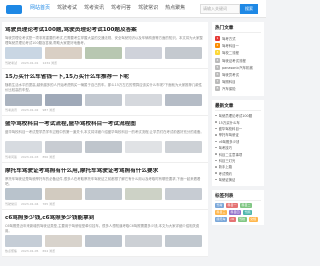 Image resolution: width=320 pixels, height=266 pixels. What do you see at coordinates (49, 157) in the screenshot?
I see `post-meta-item: 856 浏览` at bounding box center [49, 157].